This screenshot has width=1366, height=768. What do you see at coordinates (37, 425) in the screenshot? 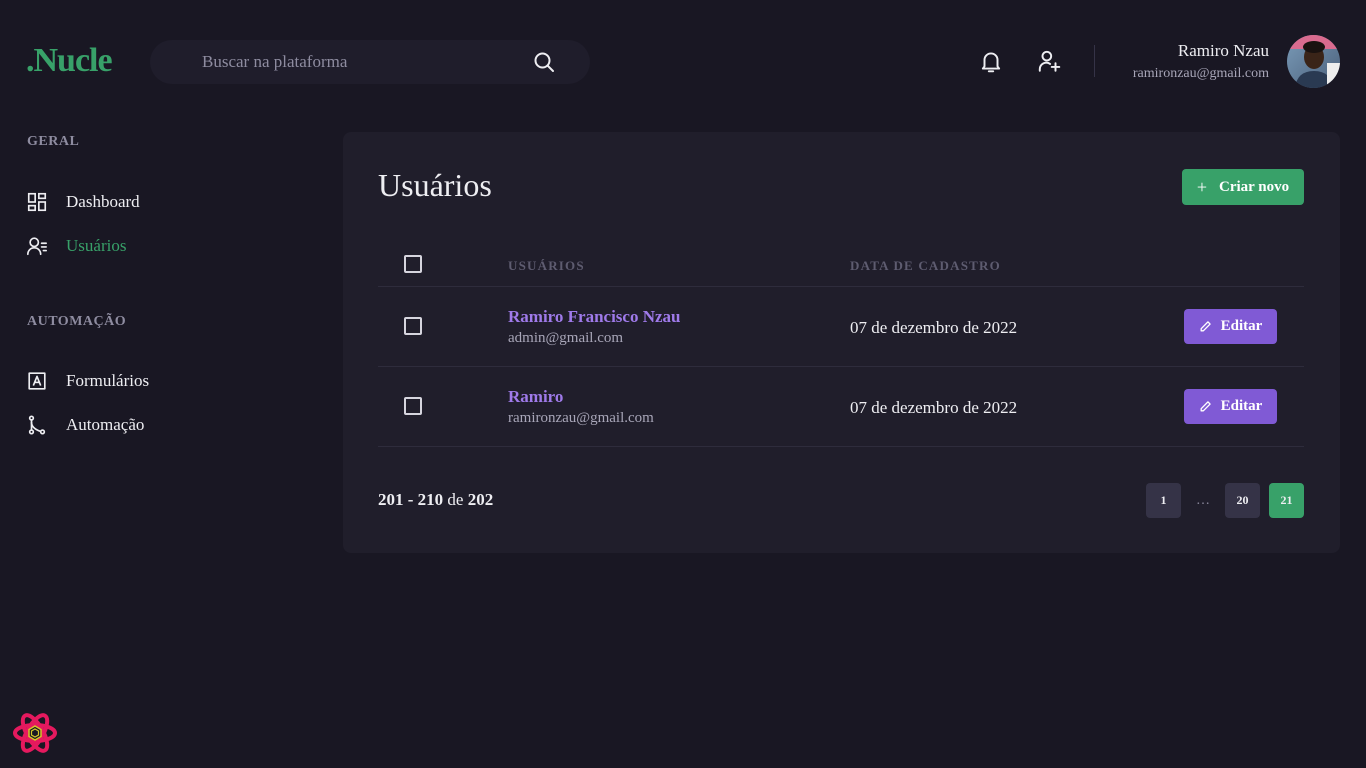
I see `git-branch-icon` at bounding box center [37, 425].